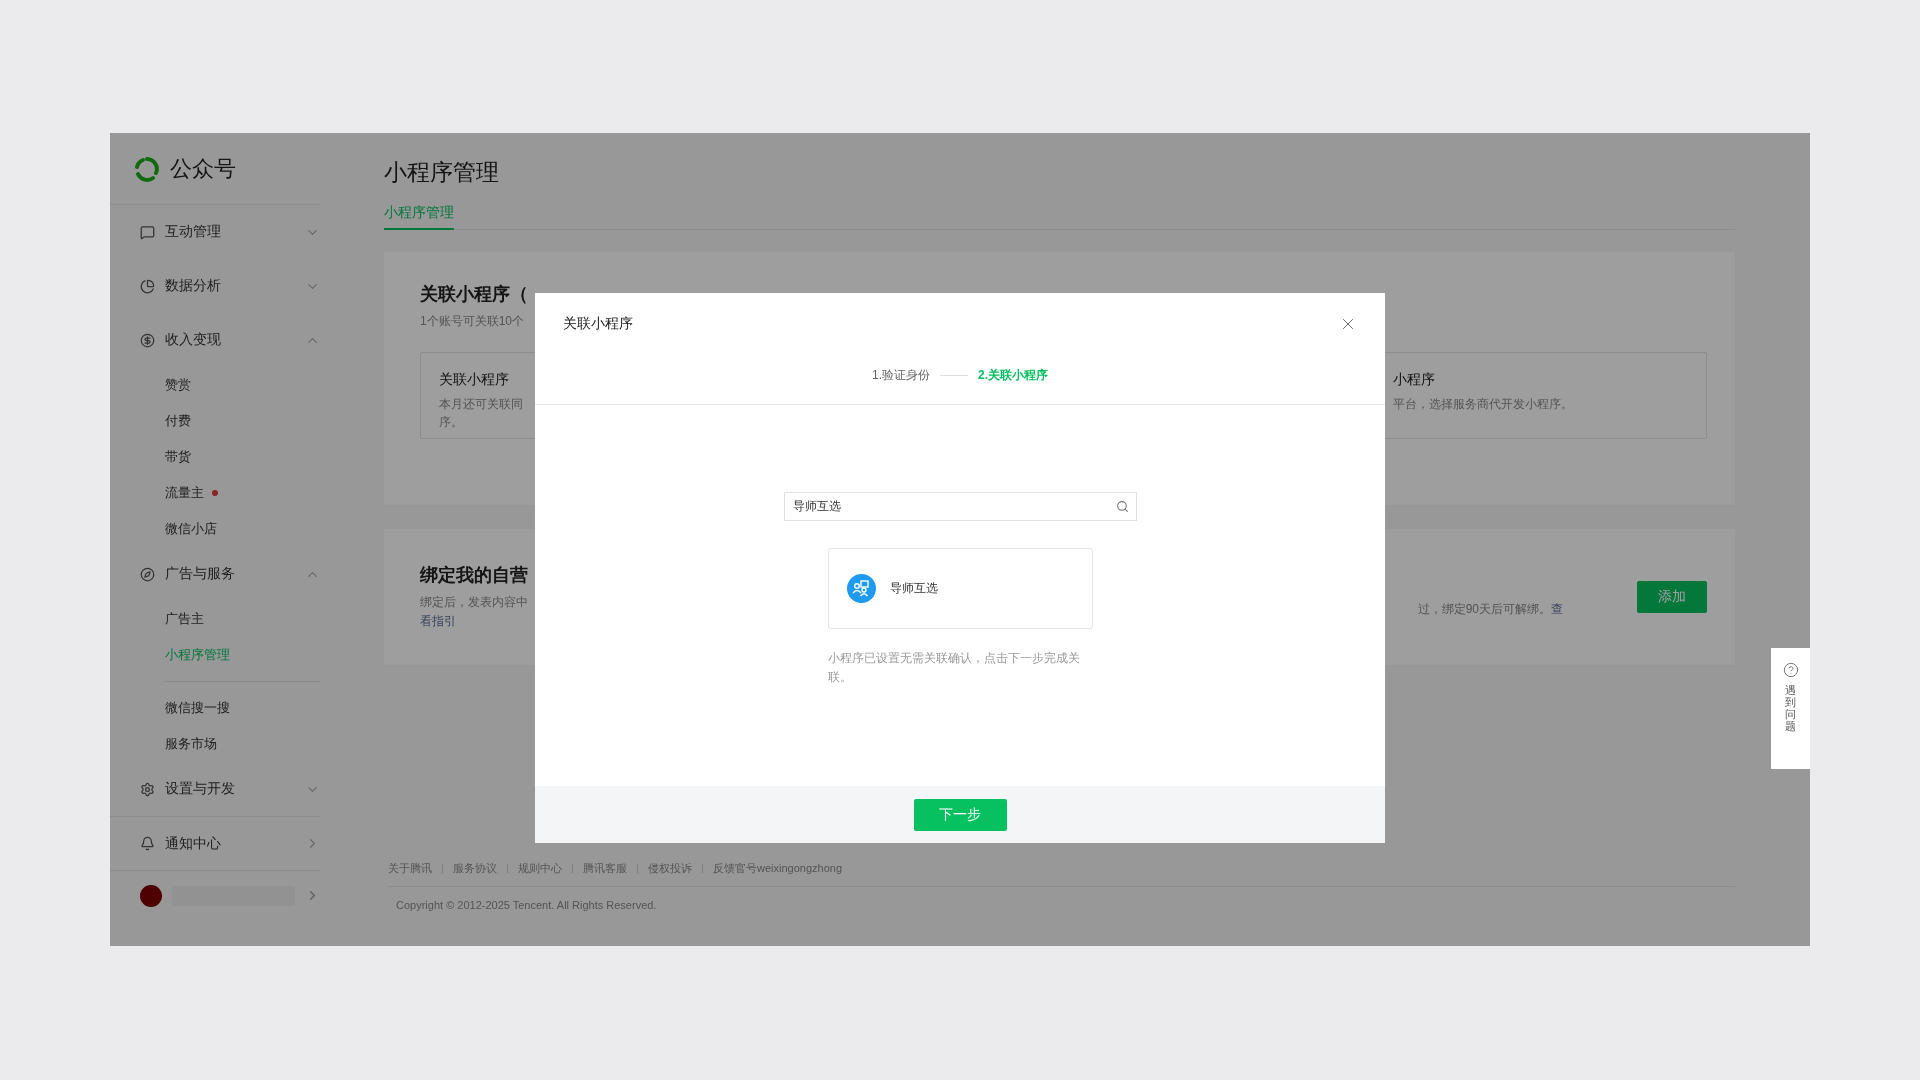 The width and height of the screenshot is (1920, 1080). I want to click on option-title: 小程序, so click(1414, 380).